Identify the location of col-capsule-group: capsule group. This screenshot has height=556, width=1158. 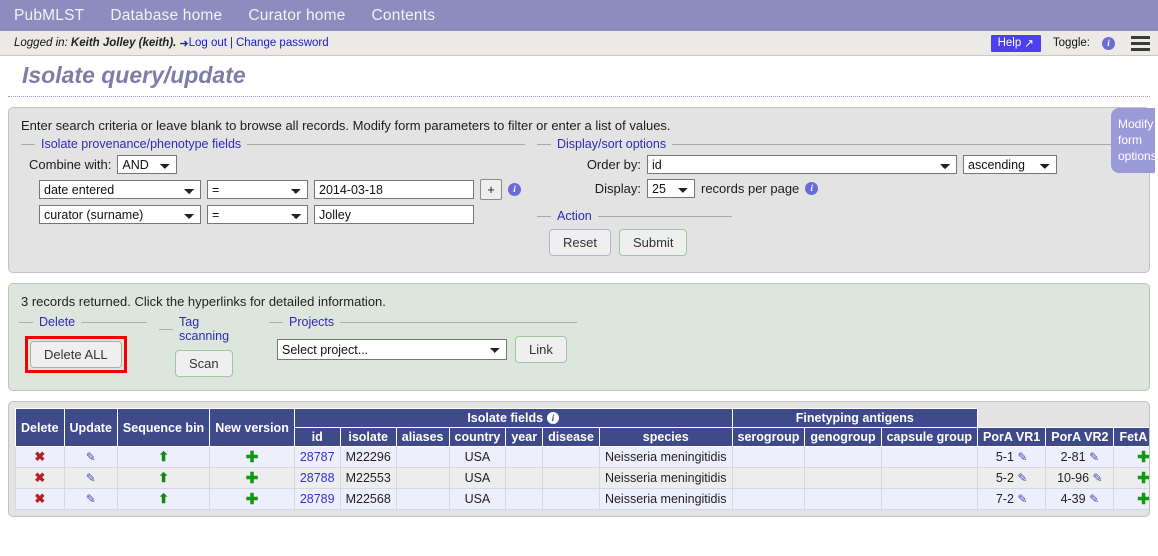
(929, 437).